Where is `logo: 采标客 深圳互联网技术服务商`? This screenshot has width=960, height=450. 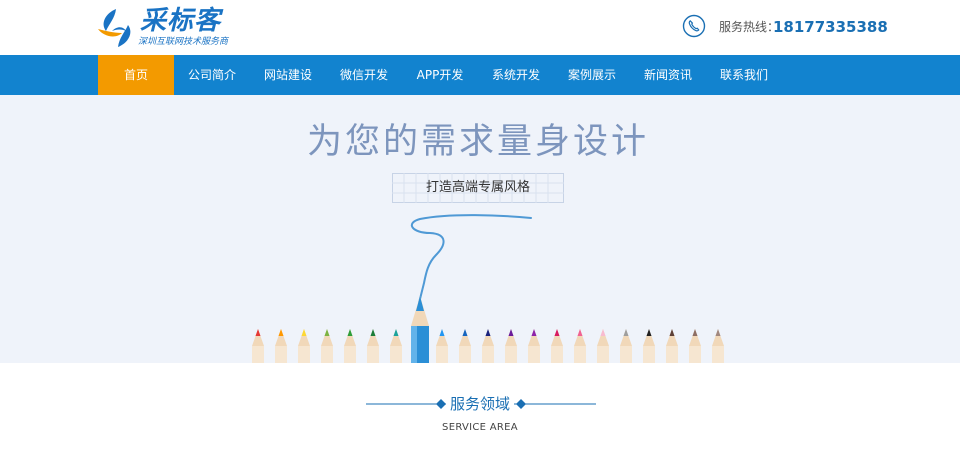
logo: 采标客 深圳互联网技术服务商 is located at coordinates (181, 28).